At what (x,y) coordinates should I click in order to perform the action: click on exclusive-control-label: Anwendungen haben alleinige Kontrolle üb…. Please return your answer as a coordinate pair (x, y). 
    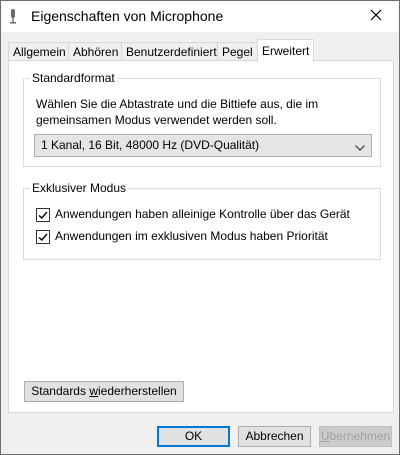
    Looking at the image, I should click on (202, 214).